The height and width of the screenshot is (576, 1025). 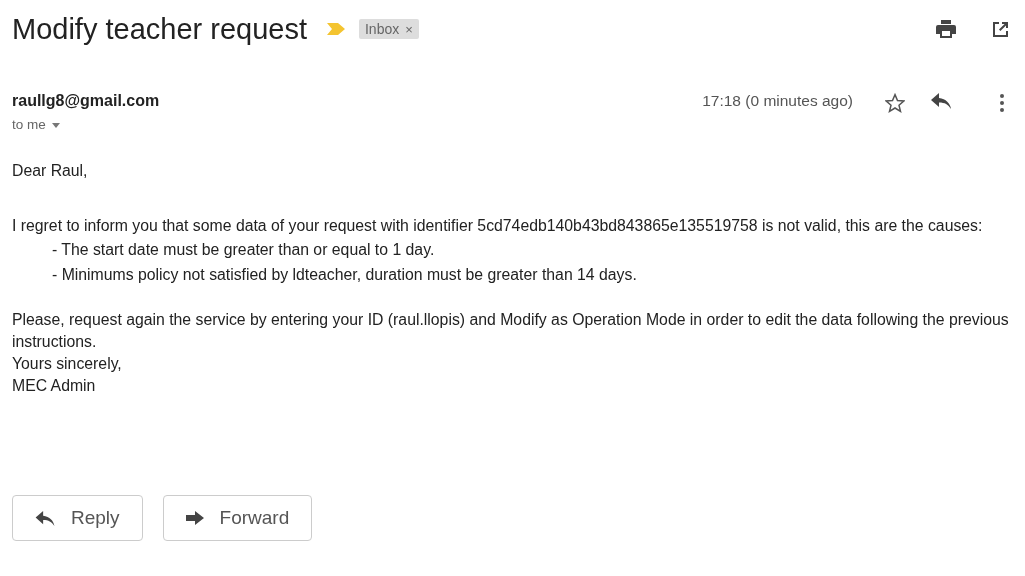 I want to click on forward-button: Forward, so click(x=237, y=518).